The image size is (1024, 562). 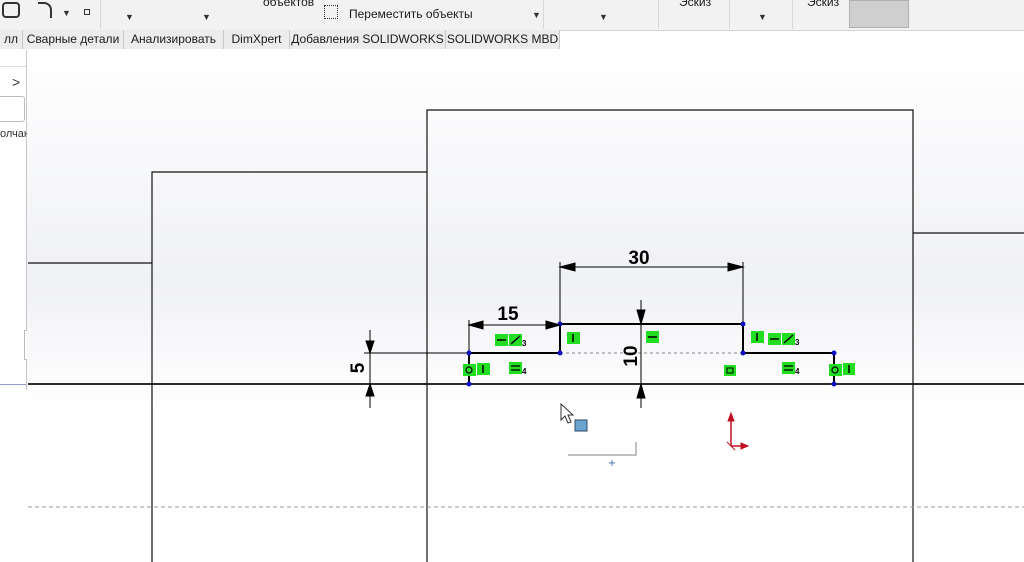 What do you see at coordinates (287, 14) in the screenshot?
I see `ribbon-group-dropdowns: ▼ ▼ объектов Переместить объекты` at bounding box center [287, 14].